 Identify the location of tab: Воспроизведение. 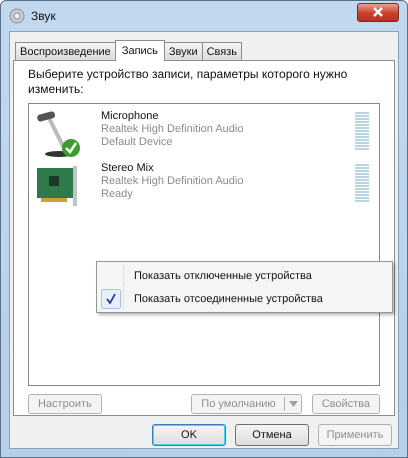
(65, 51).